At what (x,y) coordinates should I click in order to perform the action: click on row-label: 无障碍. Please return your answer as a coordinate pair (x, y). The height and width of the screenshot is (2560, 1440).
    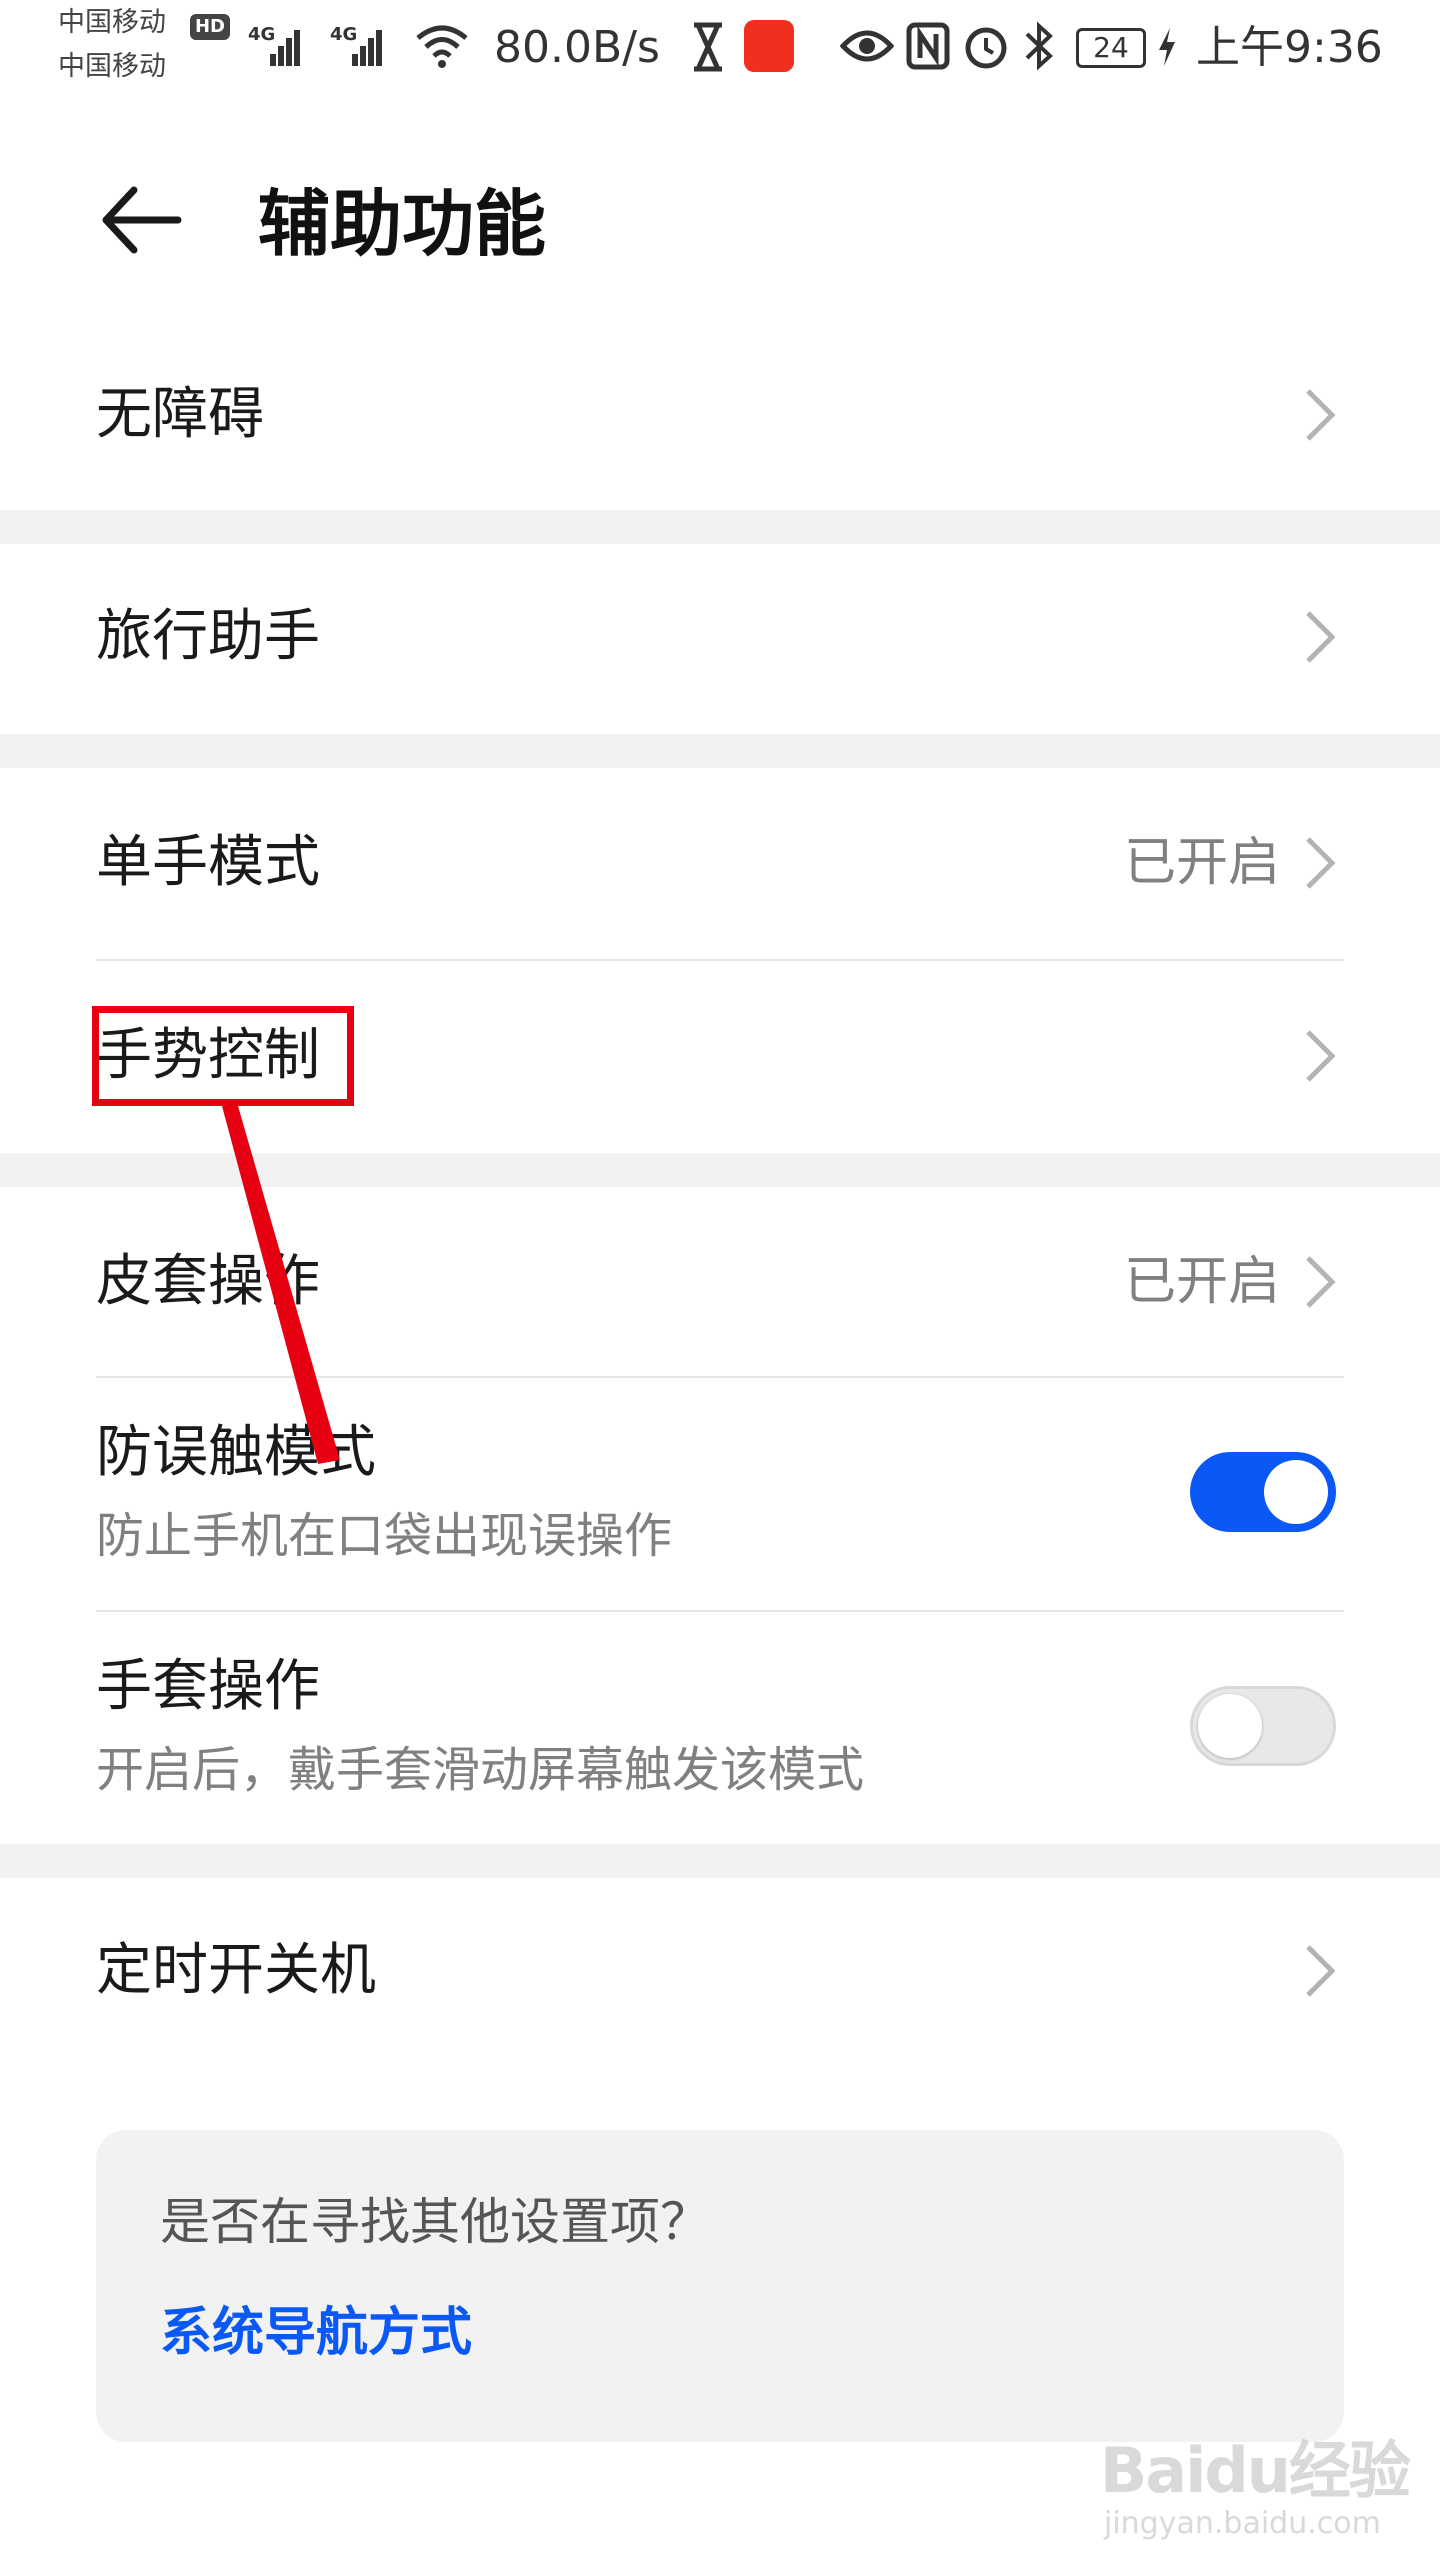
    Looking at the image, I should click on (180, 414).